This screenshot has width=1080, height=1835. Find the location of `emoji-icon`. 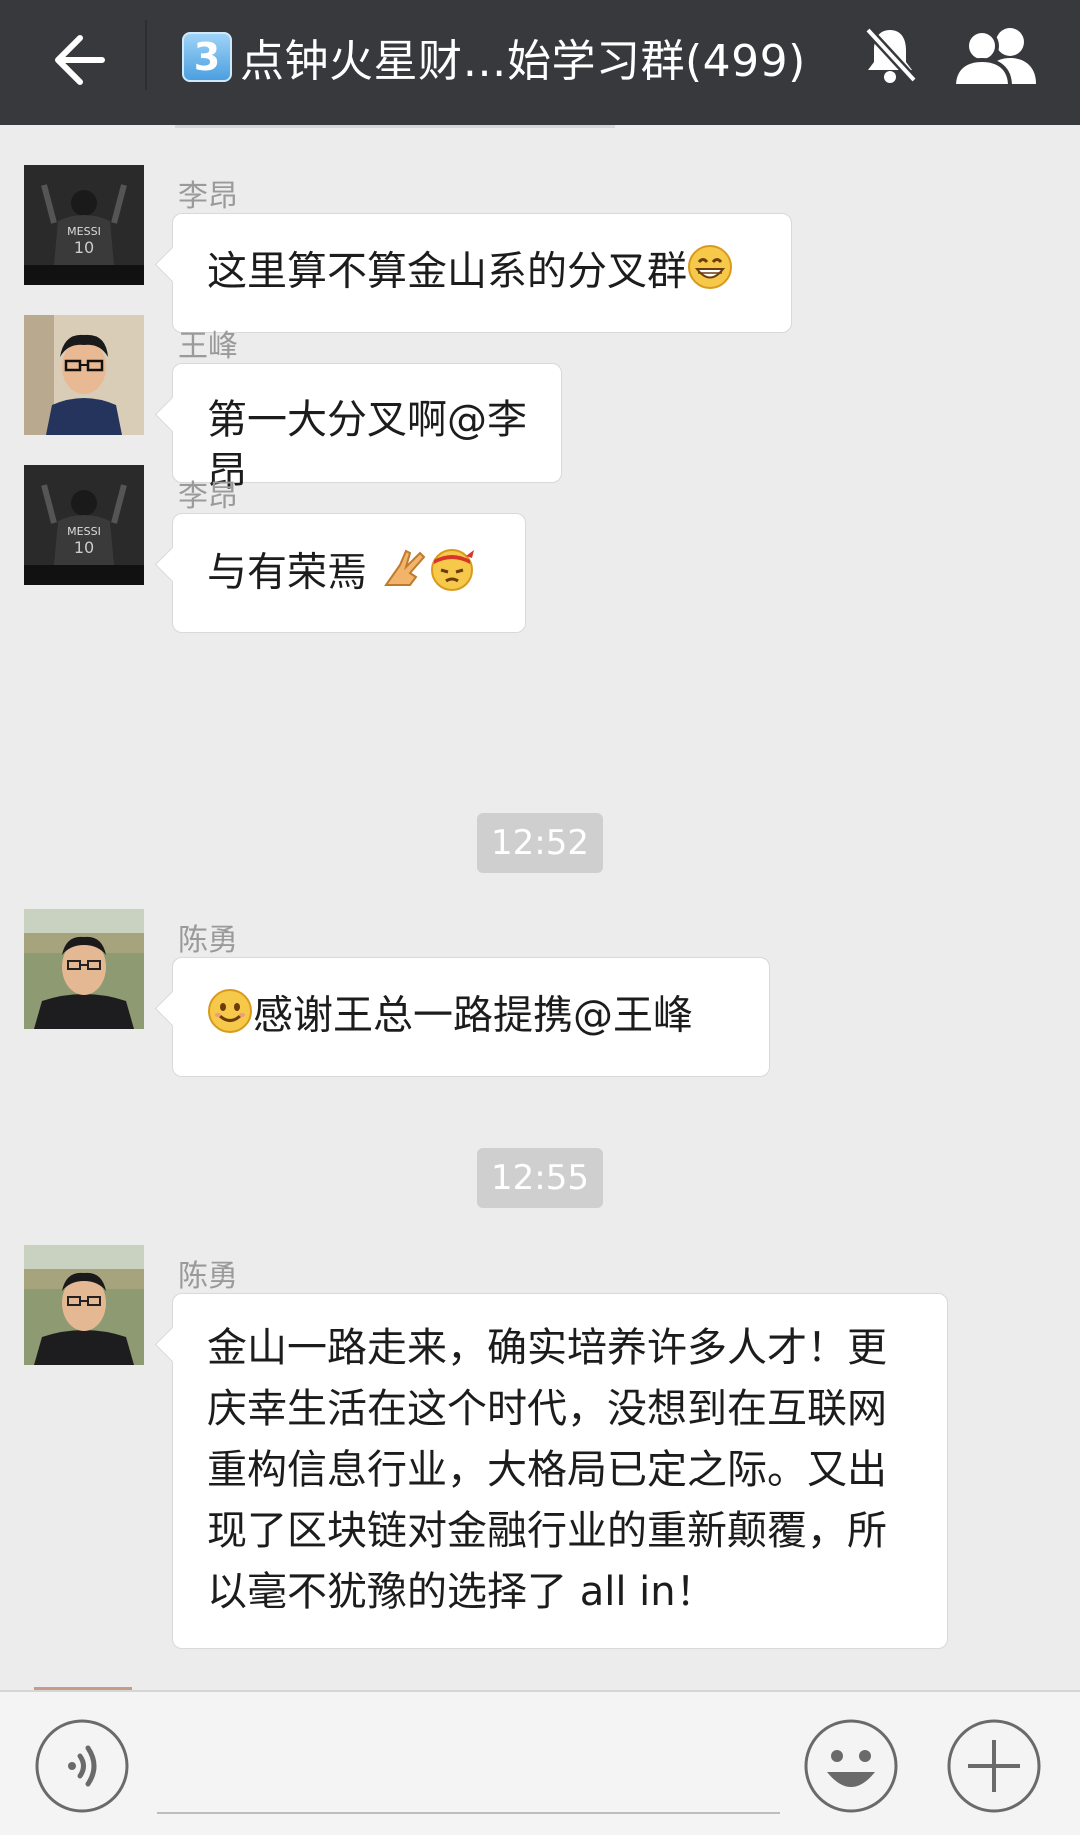

emoji-icon is located at coordinates (851, 1766).